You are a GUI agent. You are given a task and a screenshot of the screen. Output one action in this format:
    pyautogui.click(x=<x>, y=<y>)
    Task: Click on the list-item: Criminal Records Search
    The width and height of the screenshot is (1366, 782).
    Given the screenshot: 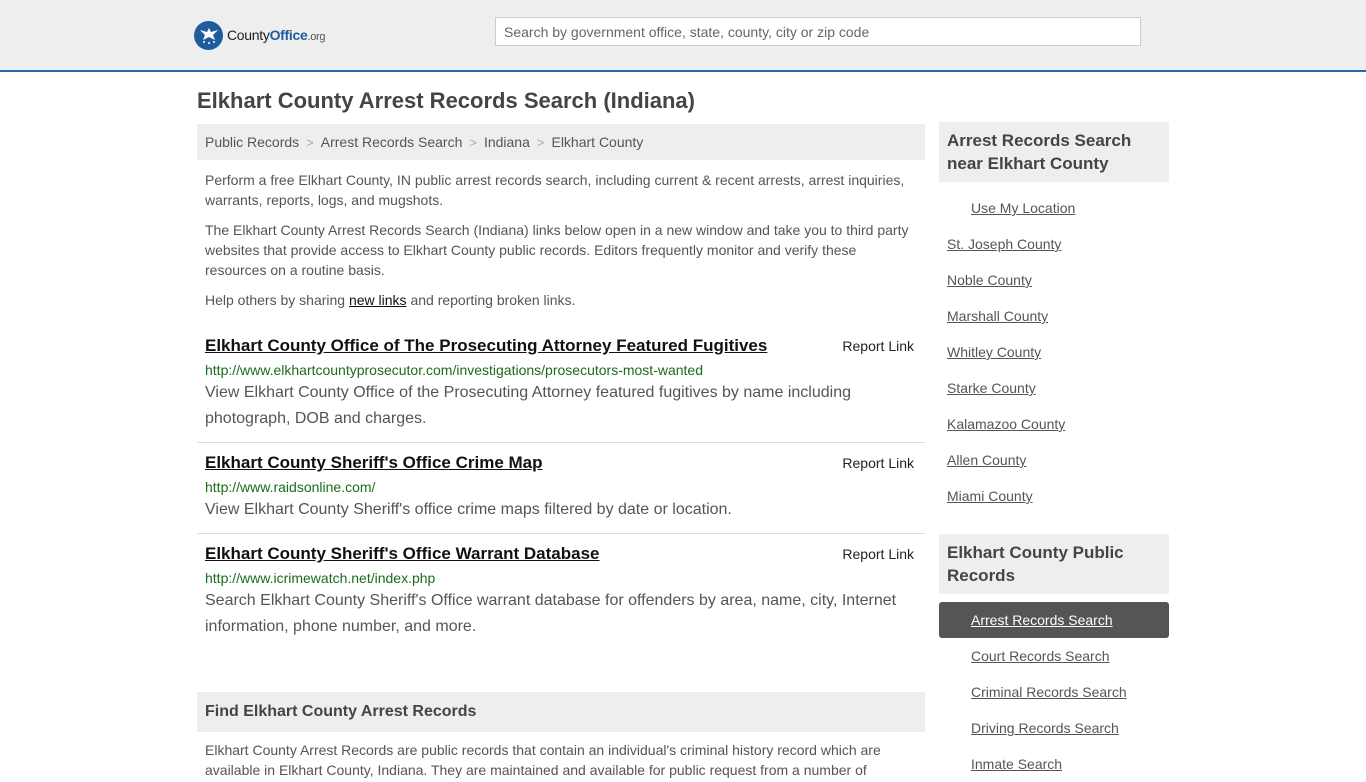 What is the action you would take?
    pyautogui.click(x=1054, y=692)
    